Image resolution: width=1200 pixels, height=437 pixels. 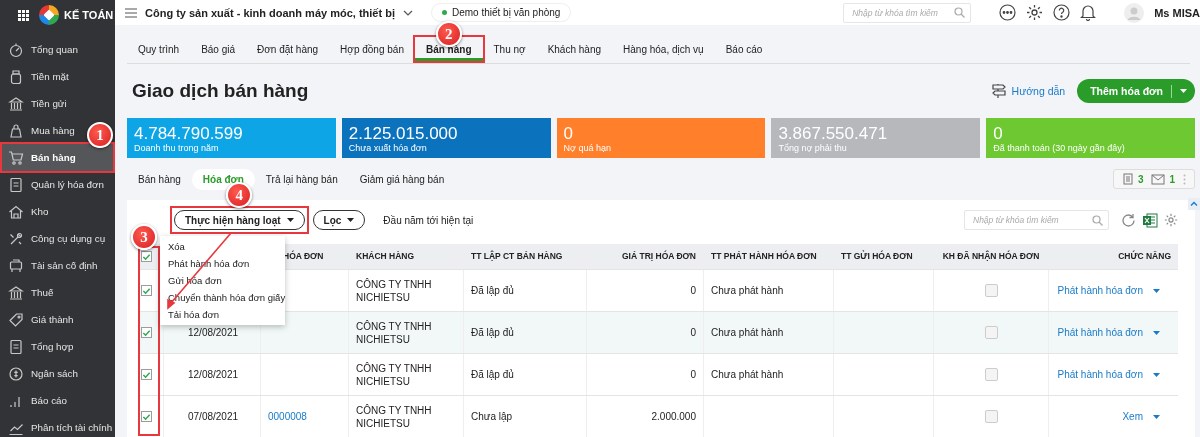 What do you see at coordinates (1038, 91) in the screenshot?
I see `guide-link: Hướng dẫn` at bounding box center [1038, 91].